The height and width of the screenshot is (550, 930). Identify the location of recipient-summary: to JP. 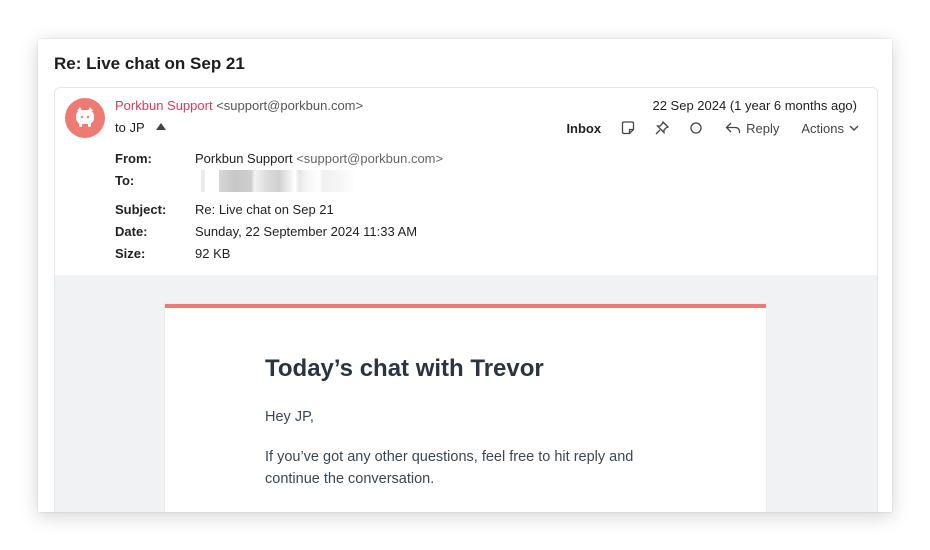
(141, 127).